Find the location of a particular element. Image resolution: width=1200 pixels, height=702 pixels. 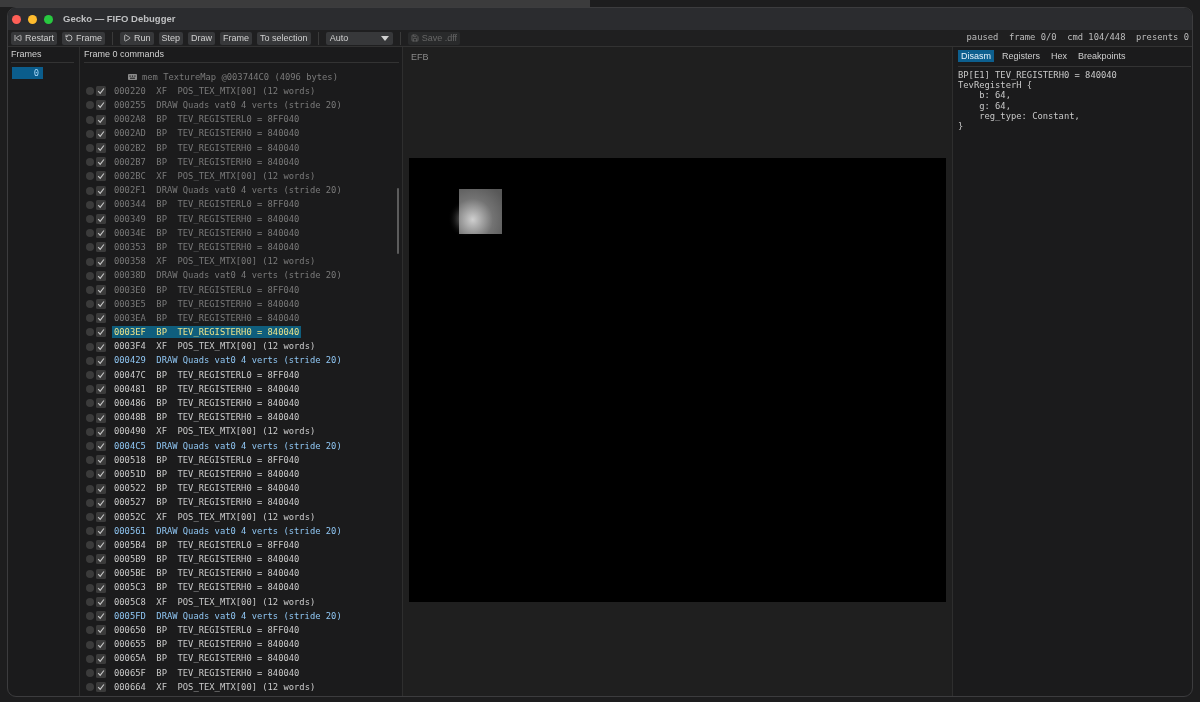

command-entry: 000527 BP TEV_REGISTERH0 = 840040 is located at coordinates (207, 502).